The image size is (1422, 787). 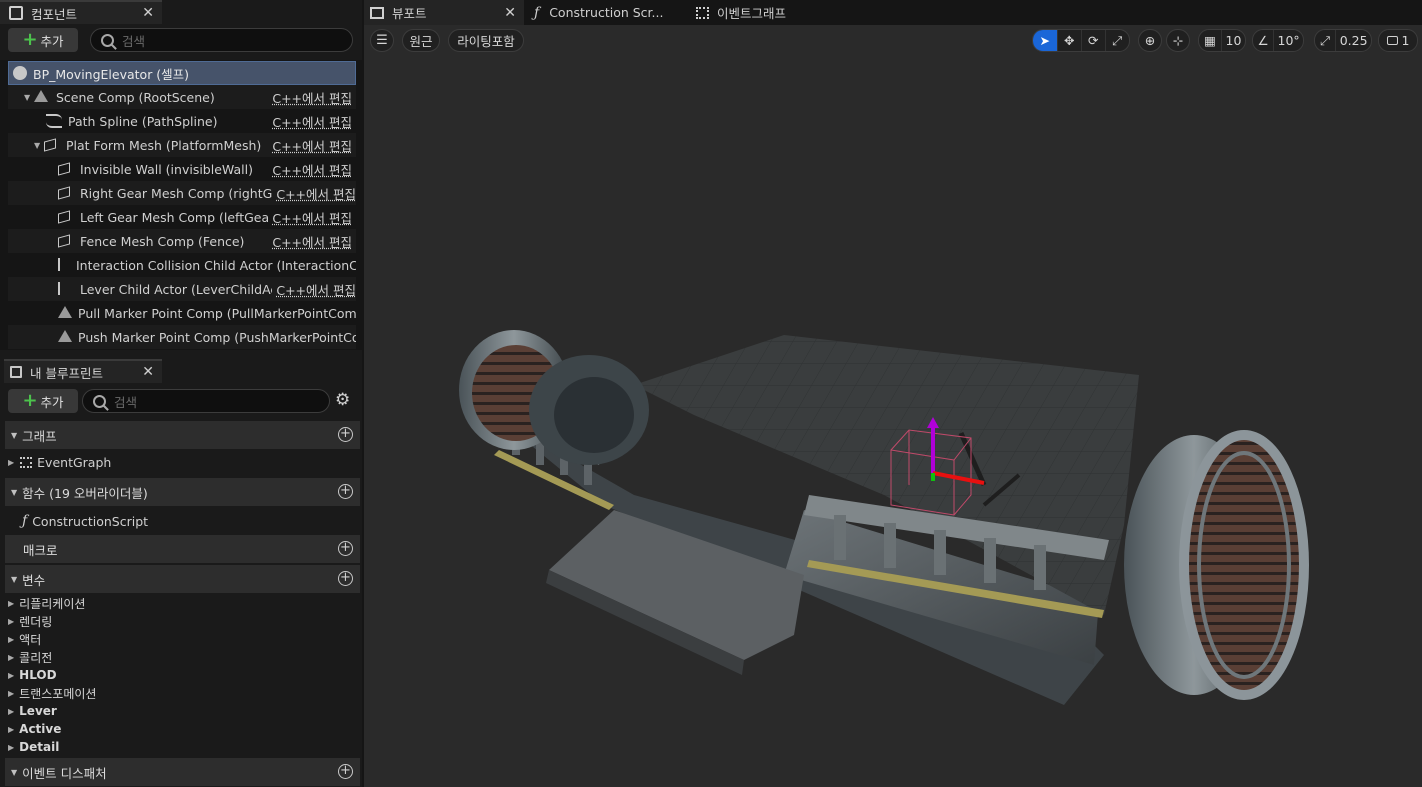 I want to click on grid-snap-toggle: ▦, so click(x=1211, y=40).